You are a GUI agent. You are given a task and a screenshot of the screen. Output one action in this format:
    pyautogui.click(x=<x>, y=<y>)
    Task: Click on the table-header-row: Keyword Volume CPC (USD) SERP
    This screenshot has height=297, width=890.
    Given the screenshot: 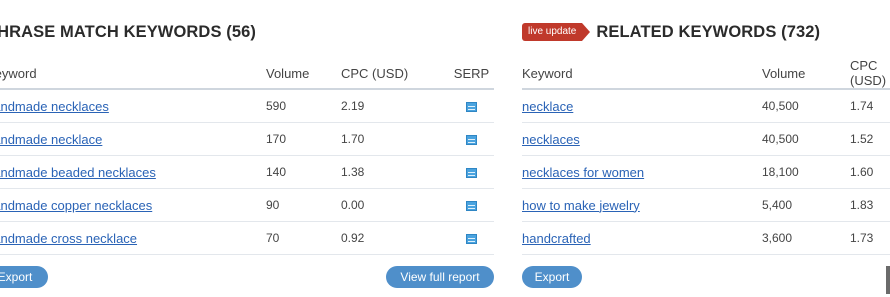 What is the action you would take?
    pyautogui.click(x=247, y=73)
    